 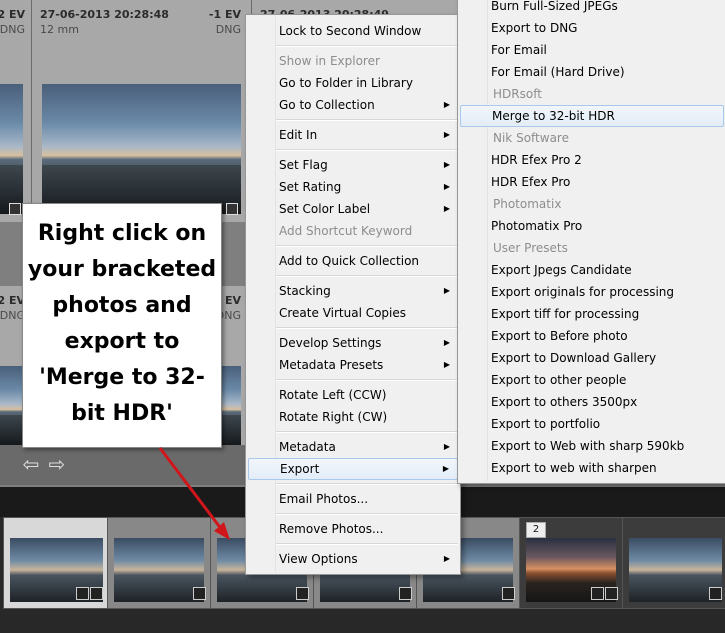 I want to click on submenu-item-export-to-dng: Export to DNG, so click(x=592, y=28).